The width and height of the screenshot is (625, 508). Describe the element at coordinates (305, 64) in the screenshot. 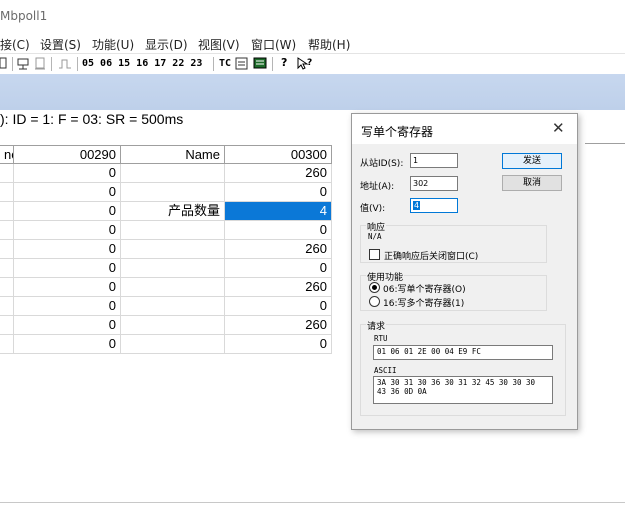

I see `context-help-icon: ?` at that location.